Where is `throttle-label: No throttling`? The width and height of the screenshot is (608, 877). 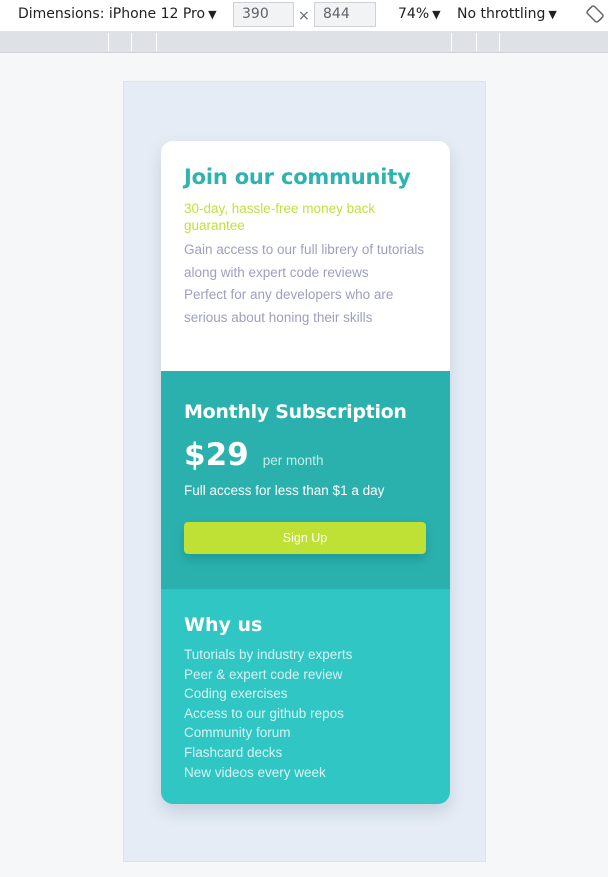
throttle-label: No throttling is located at coordinates (501, 14).